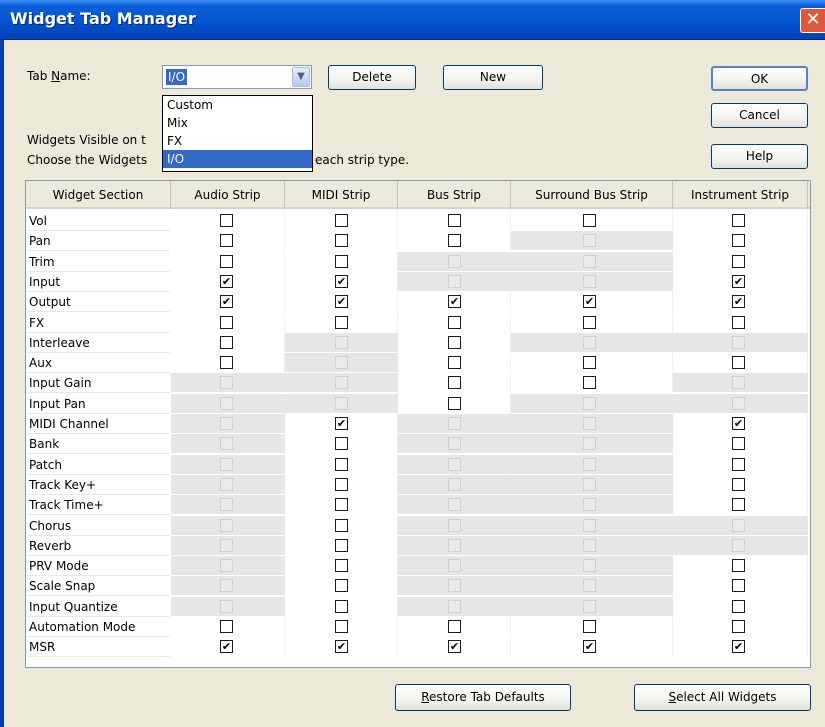  Describe the element at coordinates (759, 78) in the screenshot. I see `ok-button: OK` at that location.